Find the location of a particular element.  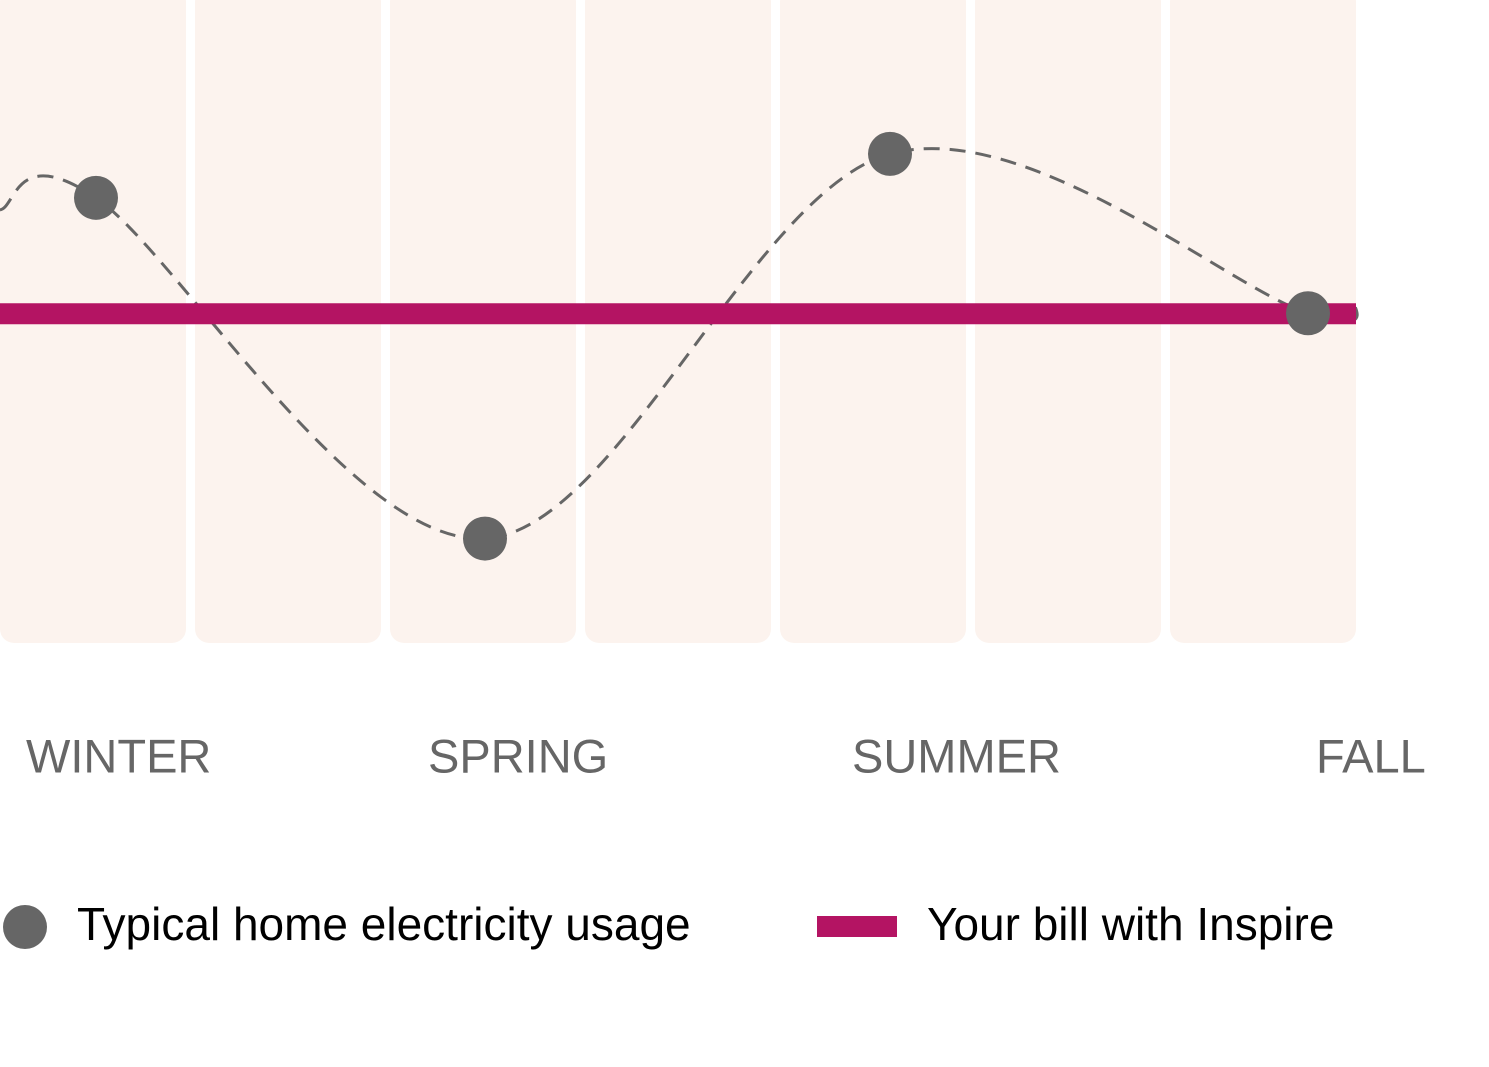

legend-inspire-marker is located at coordinates (857, 926).